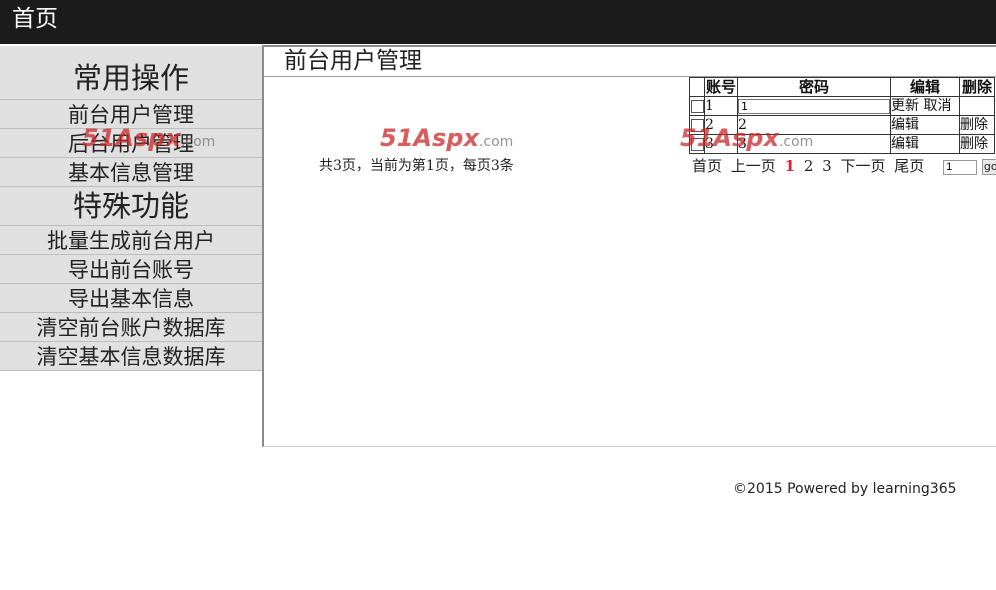 This screenshot has width=996, height=590. I want to click on sidebar-group-special: 特殊功能, so click(131, 206).